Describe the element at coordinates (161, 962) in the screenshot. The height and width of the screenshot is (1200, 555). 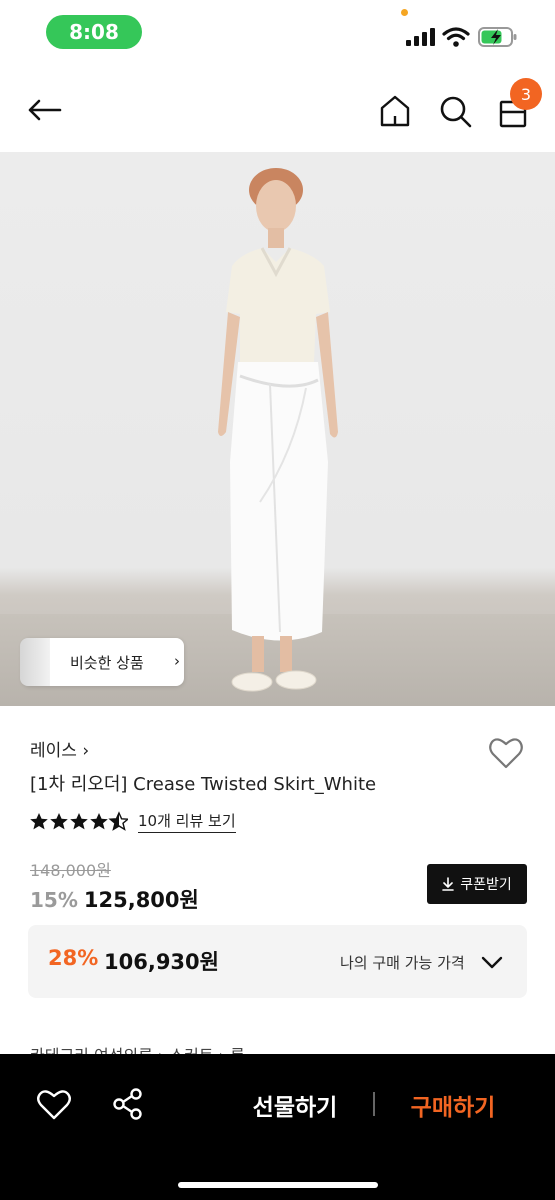
I see `my-price: 106,930원` at that location.